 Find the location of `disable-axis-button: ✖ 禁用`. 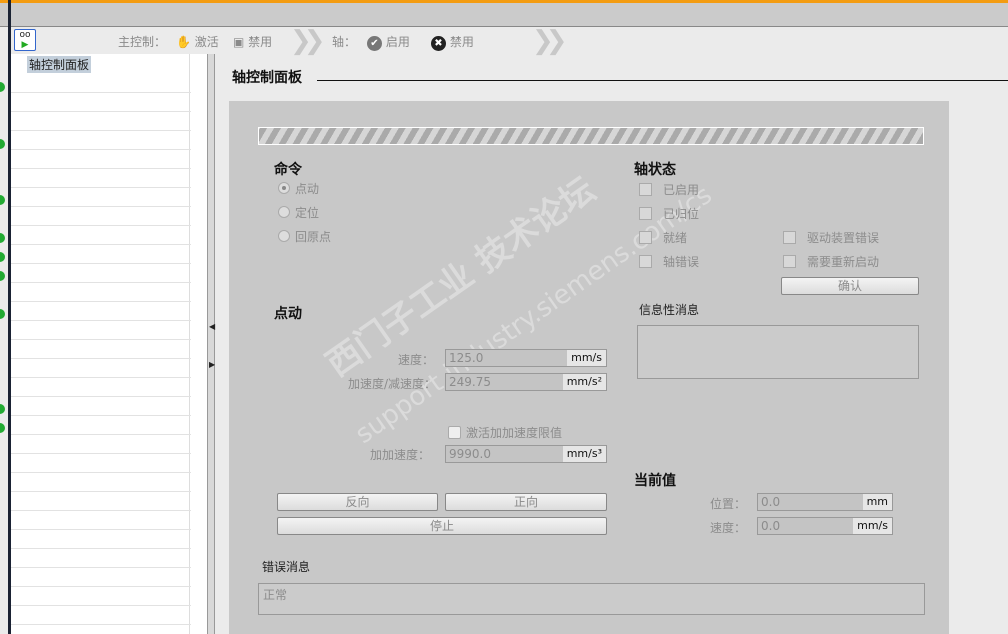

disable-axis-button: ✖ 禁用 is located at coordinates (452, 42).